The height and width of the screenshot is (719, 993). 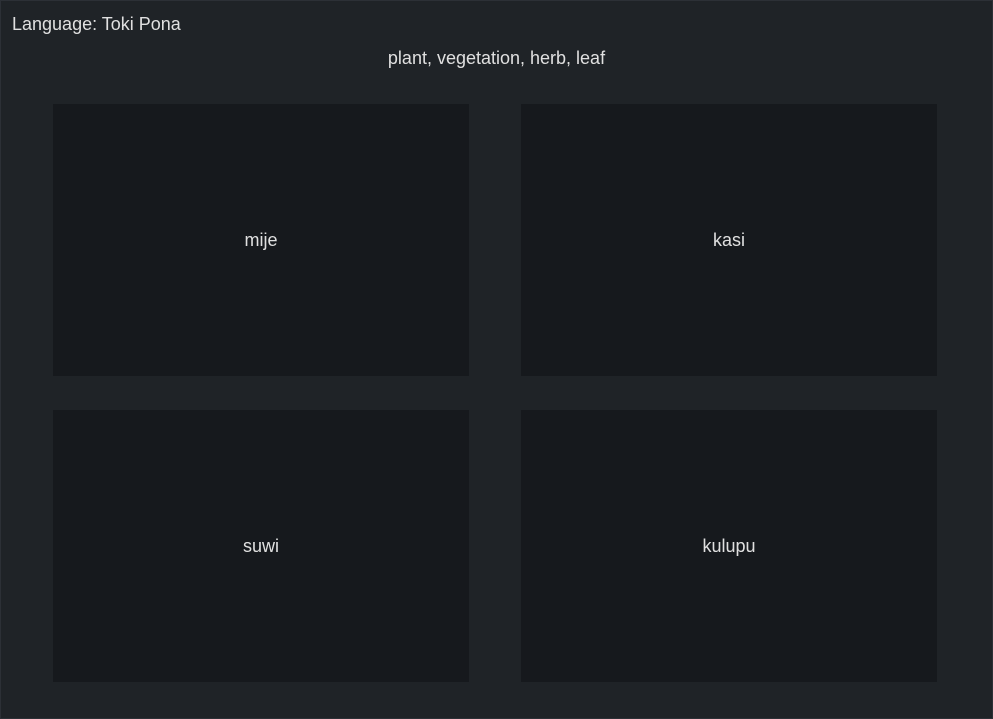 I want to click on answer-option-label: suwi, so click(x=260, y=545).